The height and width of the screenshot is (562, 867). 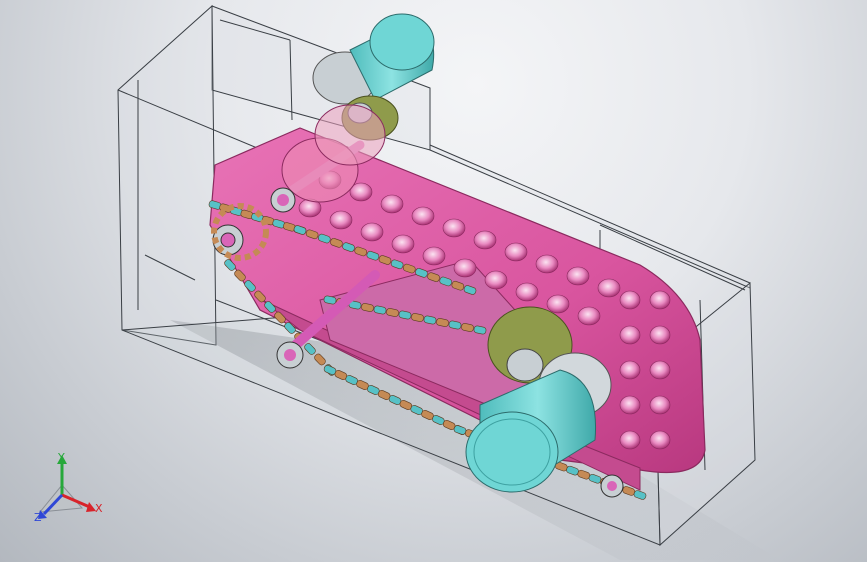 I want to click on top-motor-endcap, so click(x=402, y=42).